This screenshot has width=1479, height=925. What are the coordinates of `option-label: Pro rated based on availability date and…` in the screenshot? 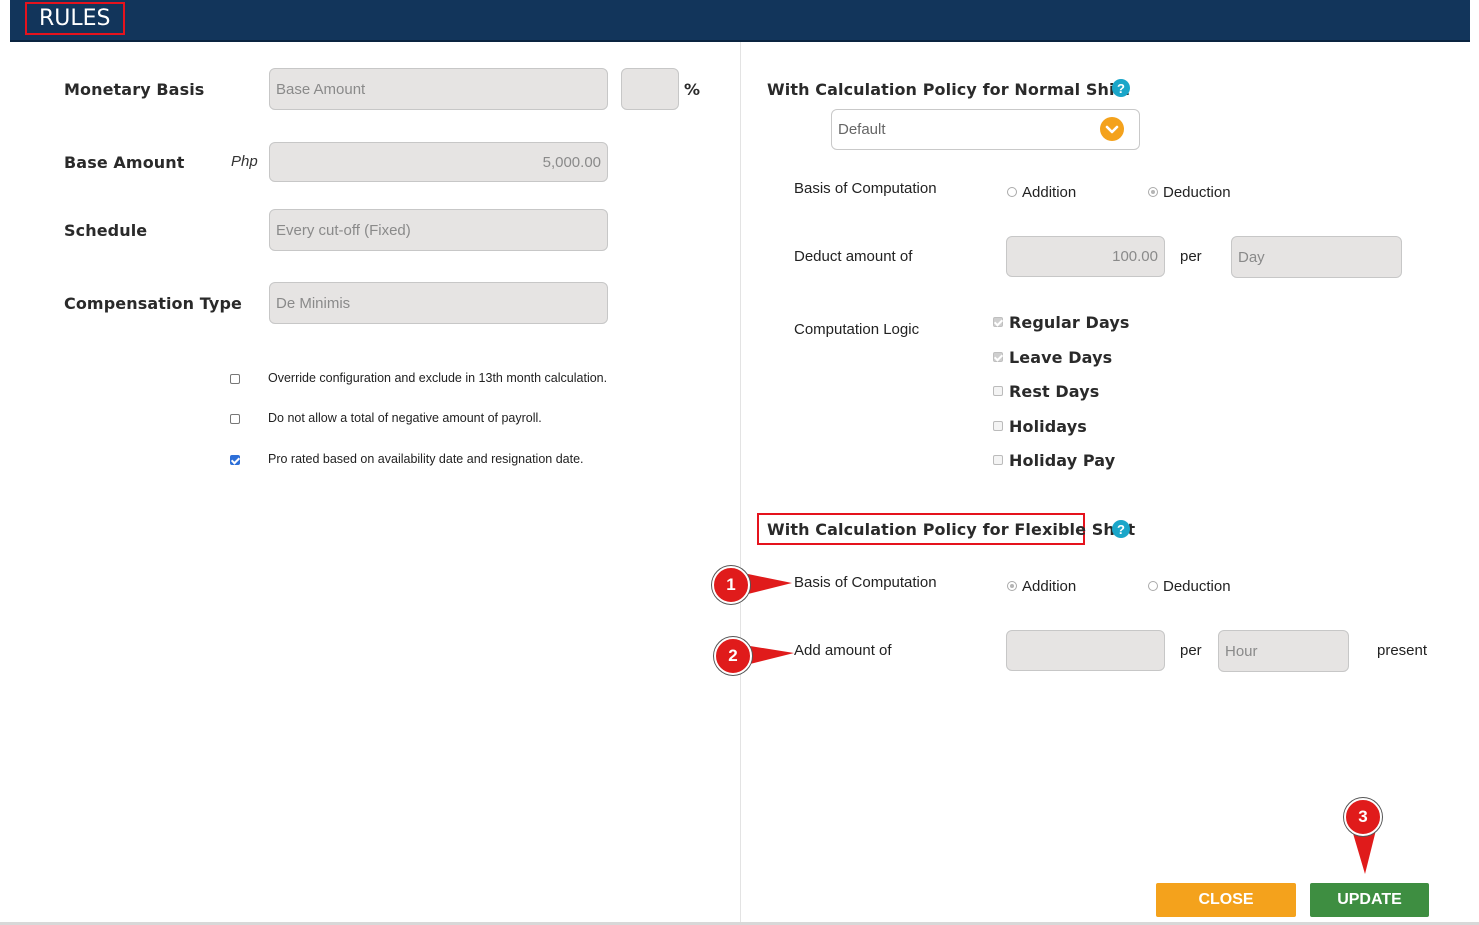 It's located at (426, 459).